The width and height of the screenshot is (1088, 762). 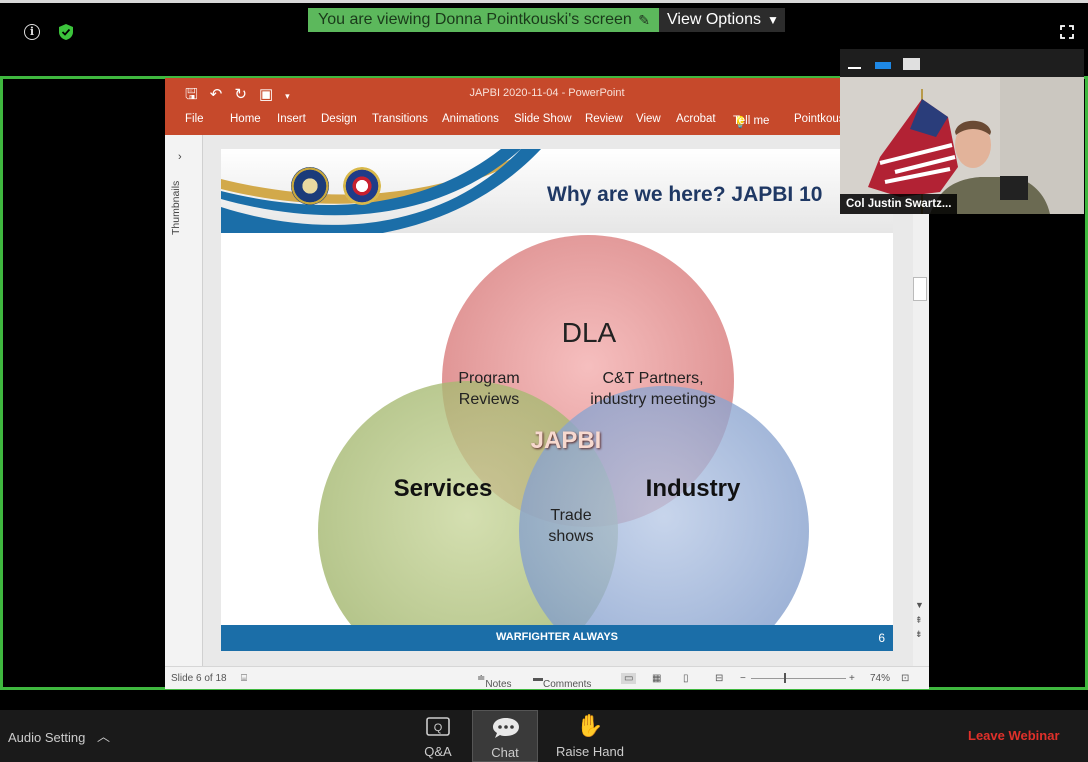 I want to click on comments-button: ▬ Comments, so click(x=562, y=681).